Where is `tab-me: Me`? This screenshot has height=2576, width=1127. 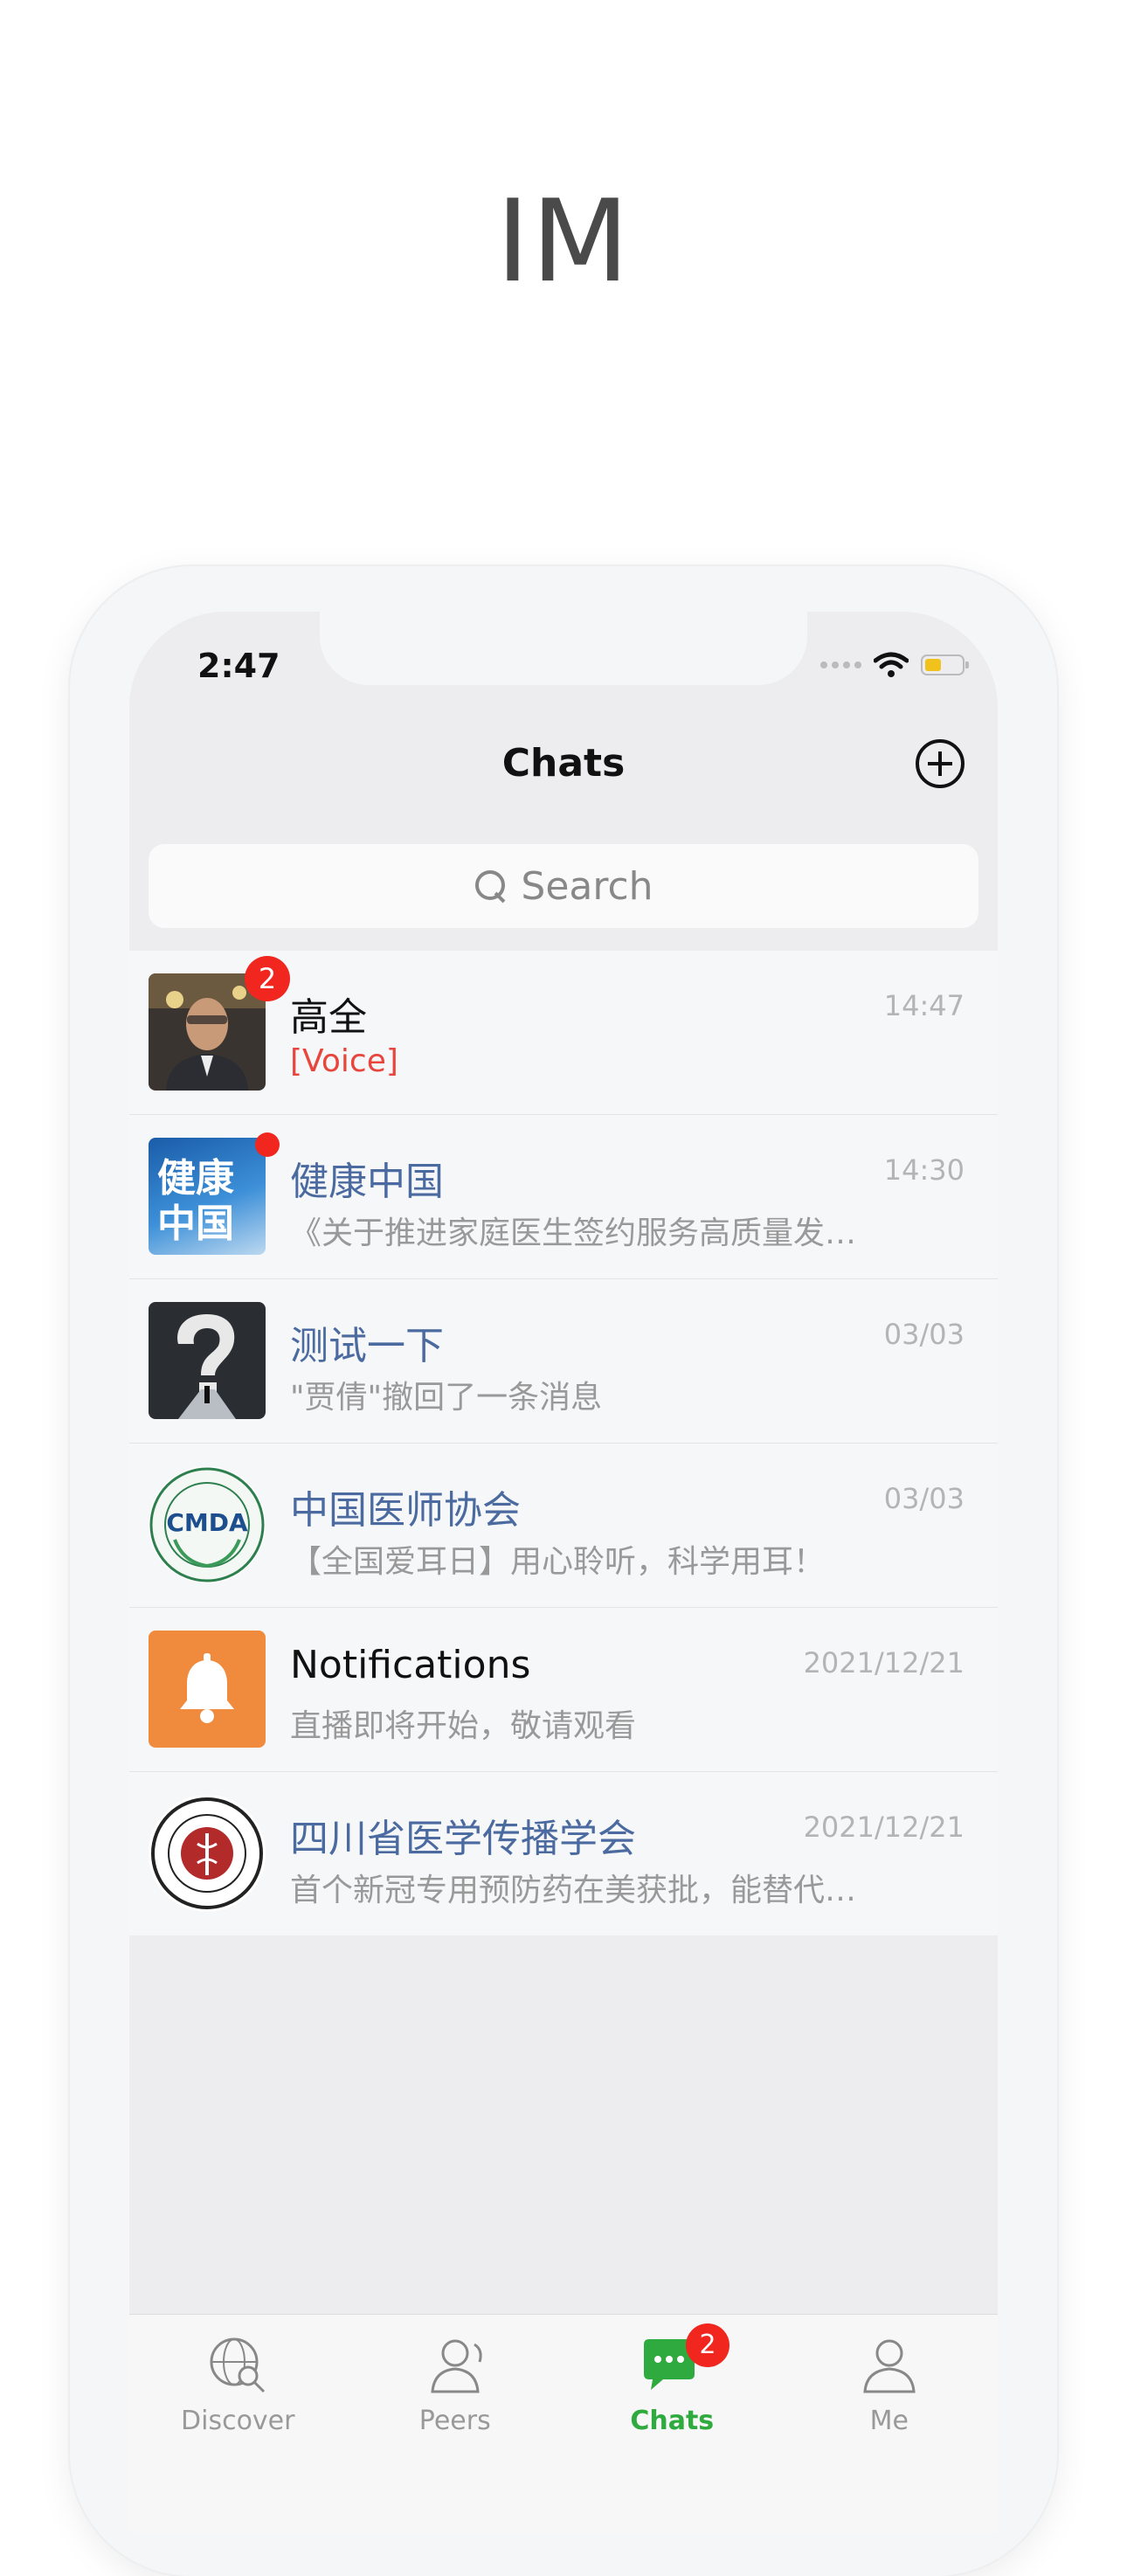 tab-me: Me is located at coordinates (890, 2424).